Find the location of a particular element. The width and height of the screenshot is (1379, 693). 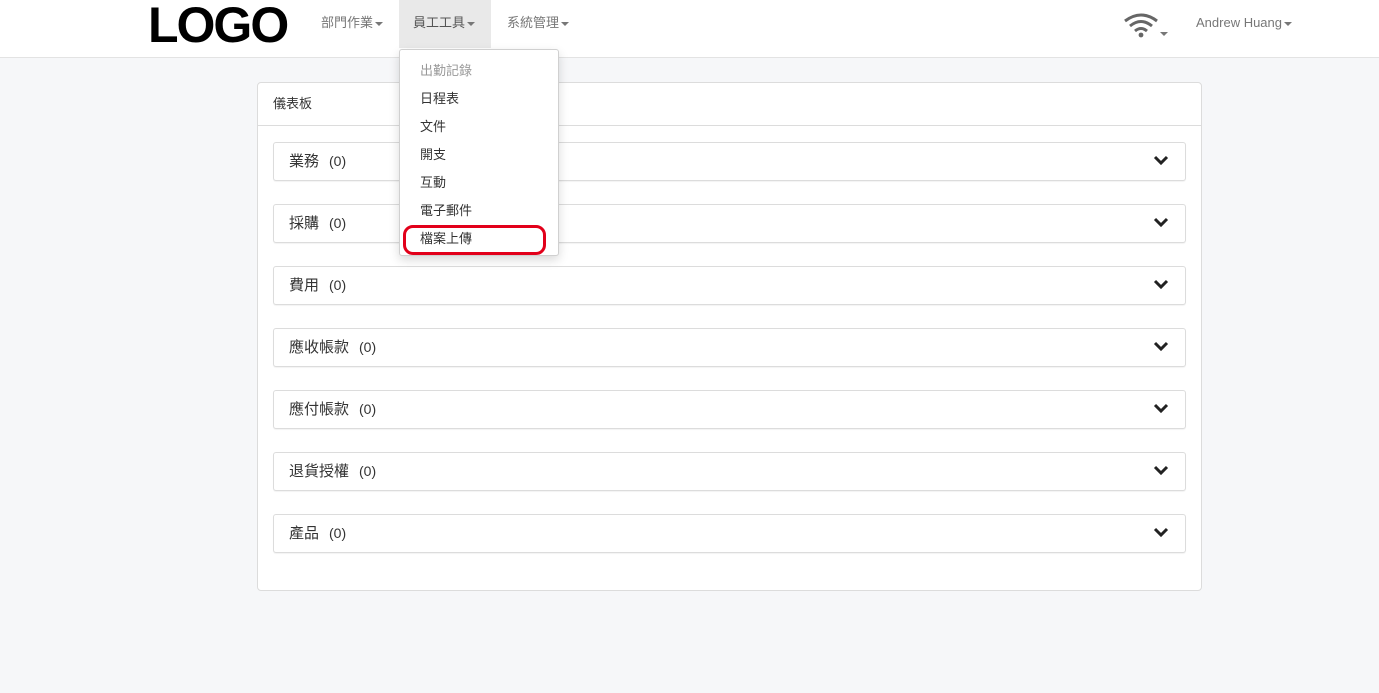

employee-tools-dropdown: 出勤記錄 日程表 文件 開支 互動 電子郵件 檔案上傳 is located at coordinates (479, 152).